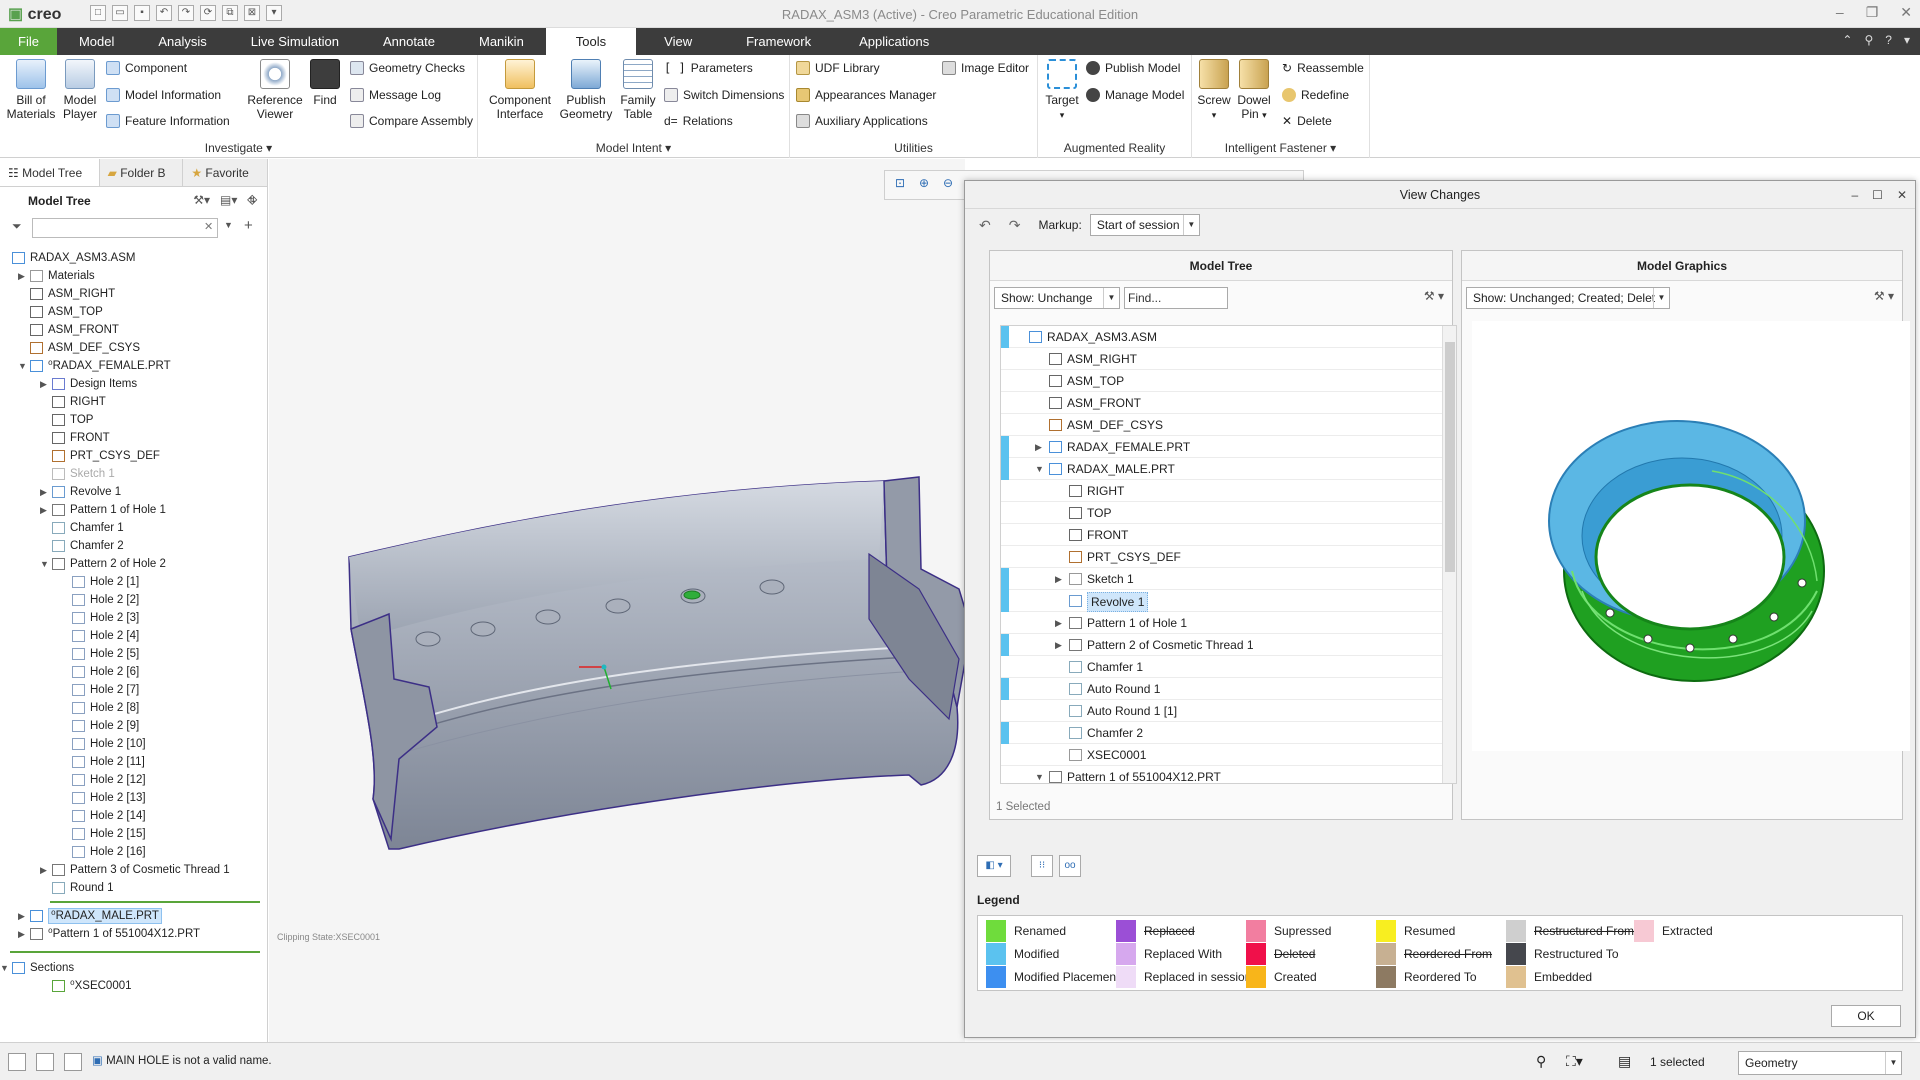 This screenshot has height=1080, width=1920. I want to click on changes-tree-row: ▶ Pattern 2 of Cosmetic Thread 1, so click(1228, 645).